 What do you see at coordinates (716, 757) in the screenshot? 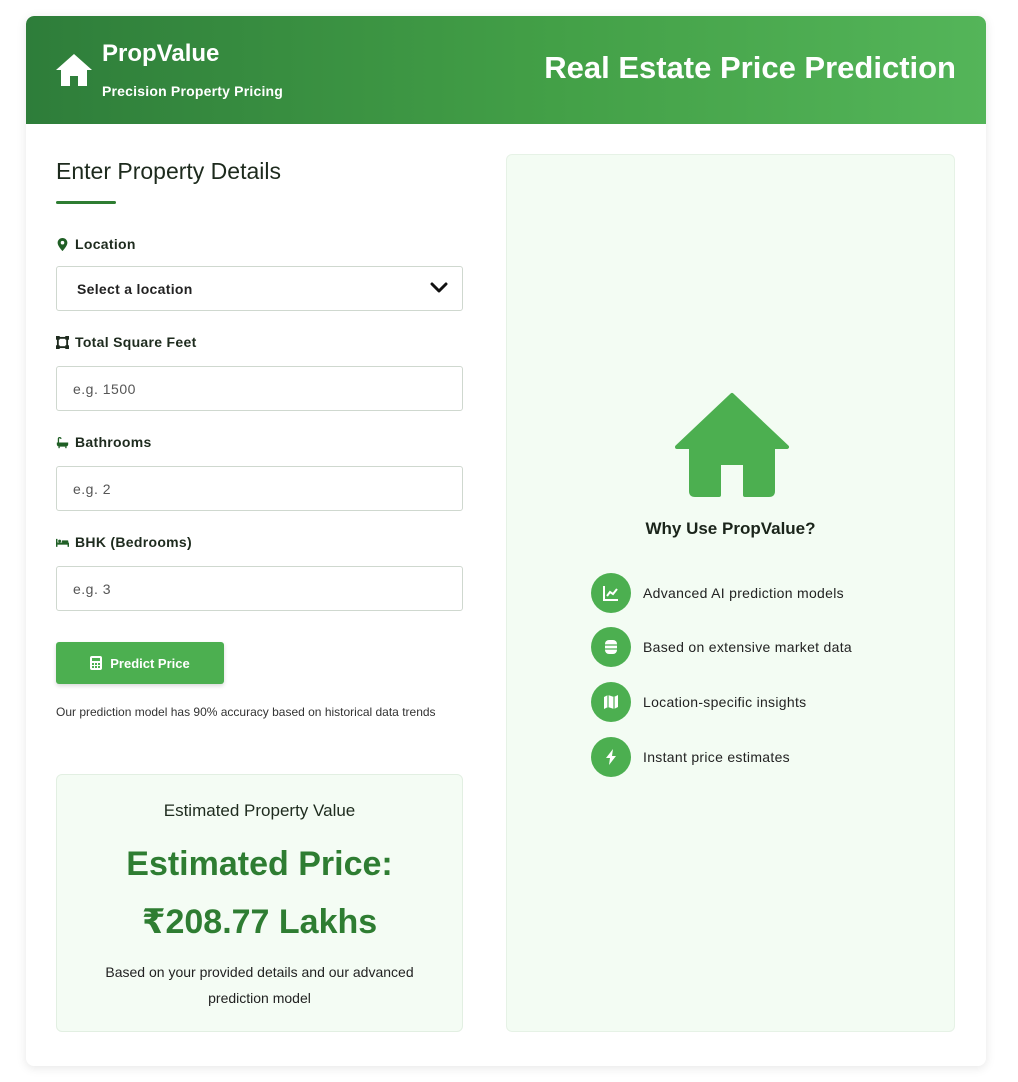
I see `feature-label: Instant price estimates` at bounding box center [716, 757].